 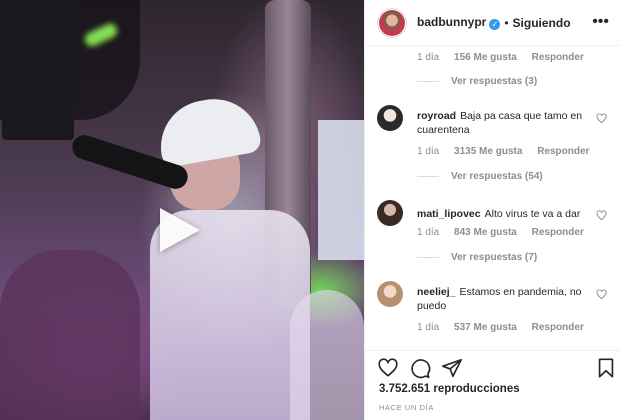 What do you see at coordinates (600, 22) in the screenshot?
I see `more-horizontal-icon: •••` at bounding box center [600, 22].